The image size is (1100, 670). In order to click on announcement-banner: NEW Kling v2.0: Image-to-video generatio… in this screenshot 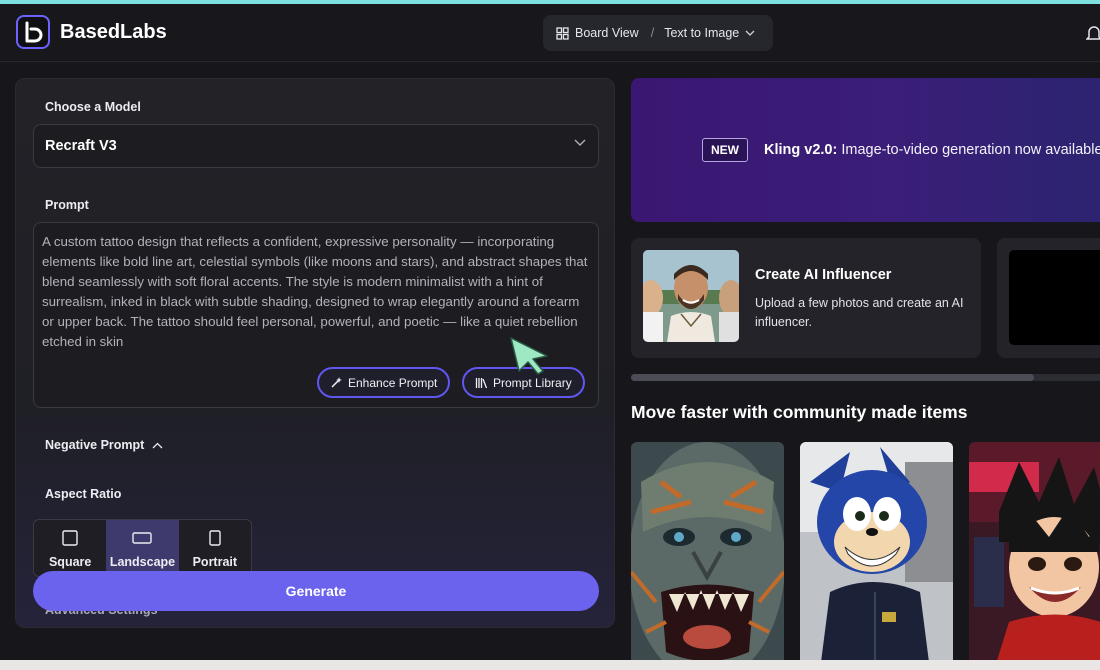, I will do `click(865, 150)`.